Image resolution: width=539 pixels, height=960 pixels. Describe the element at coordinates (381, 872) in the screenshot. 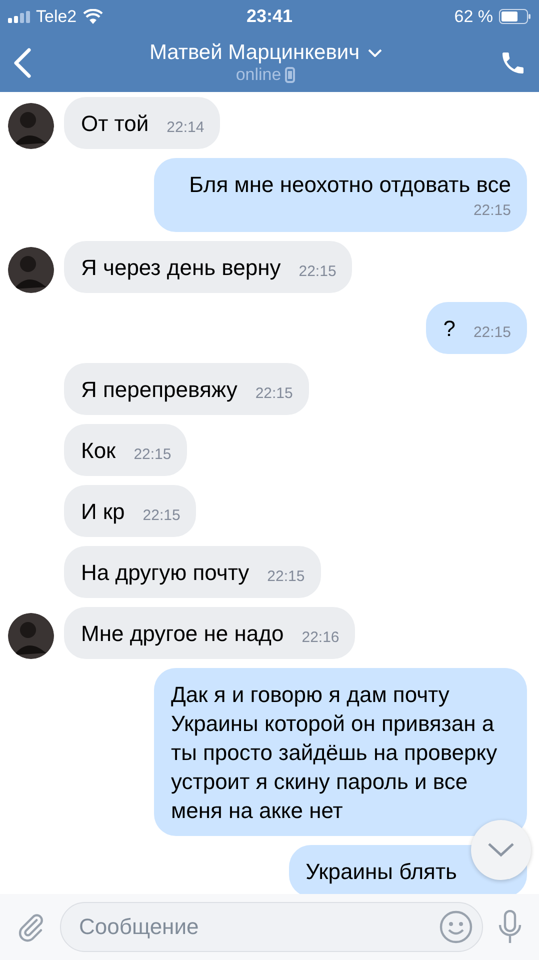

I see `message-text: Украины блять` at that location.